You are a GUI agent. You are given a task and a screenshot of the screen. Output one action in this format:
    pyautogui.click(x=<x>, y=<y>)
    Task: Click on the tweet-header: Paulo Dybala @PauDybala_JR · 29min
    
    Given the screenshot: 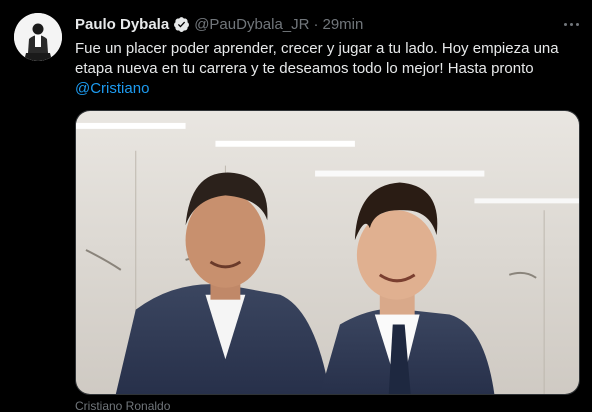 What is the action you would take?
    pyautogui.click(x=219, y=24)
    